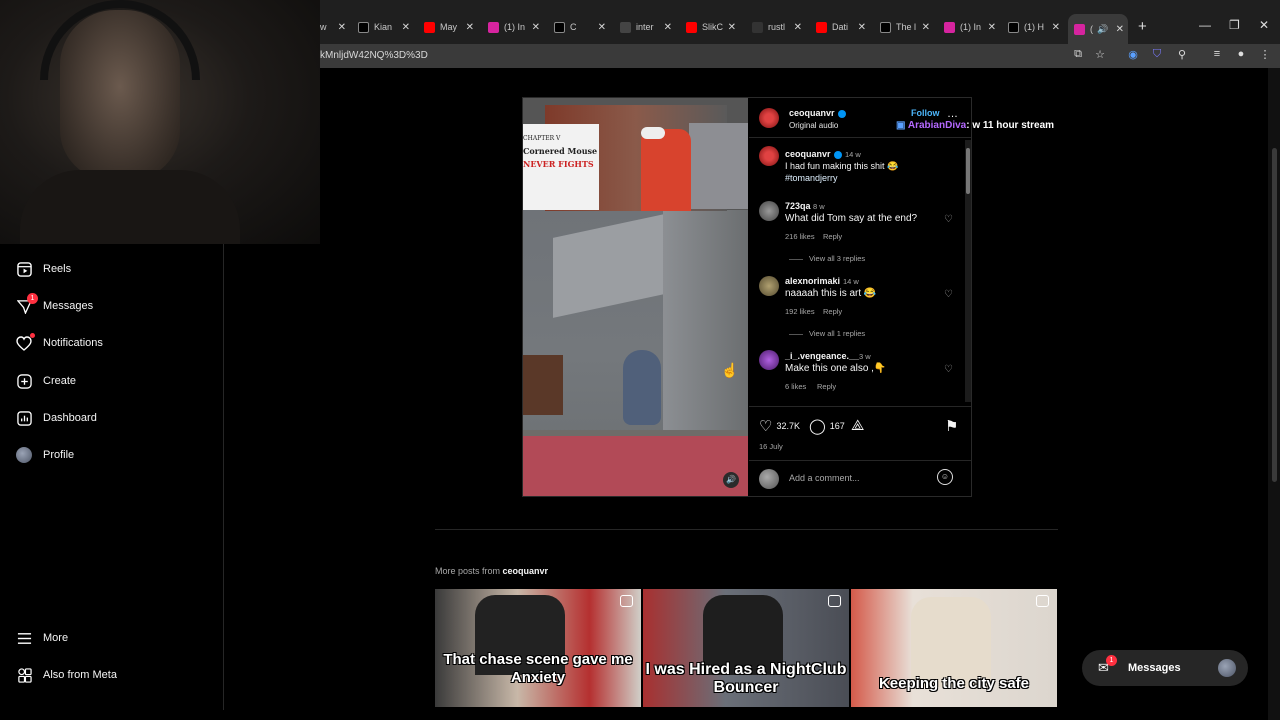  I want to click on profile-icon-wrap, so click(24, 455).